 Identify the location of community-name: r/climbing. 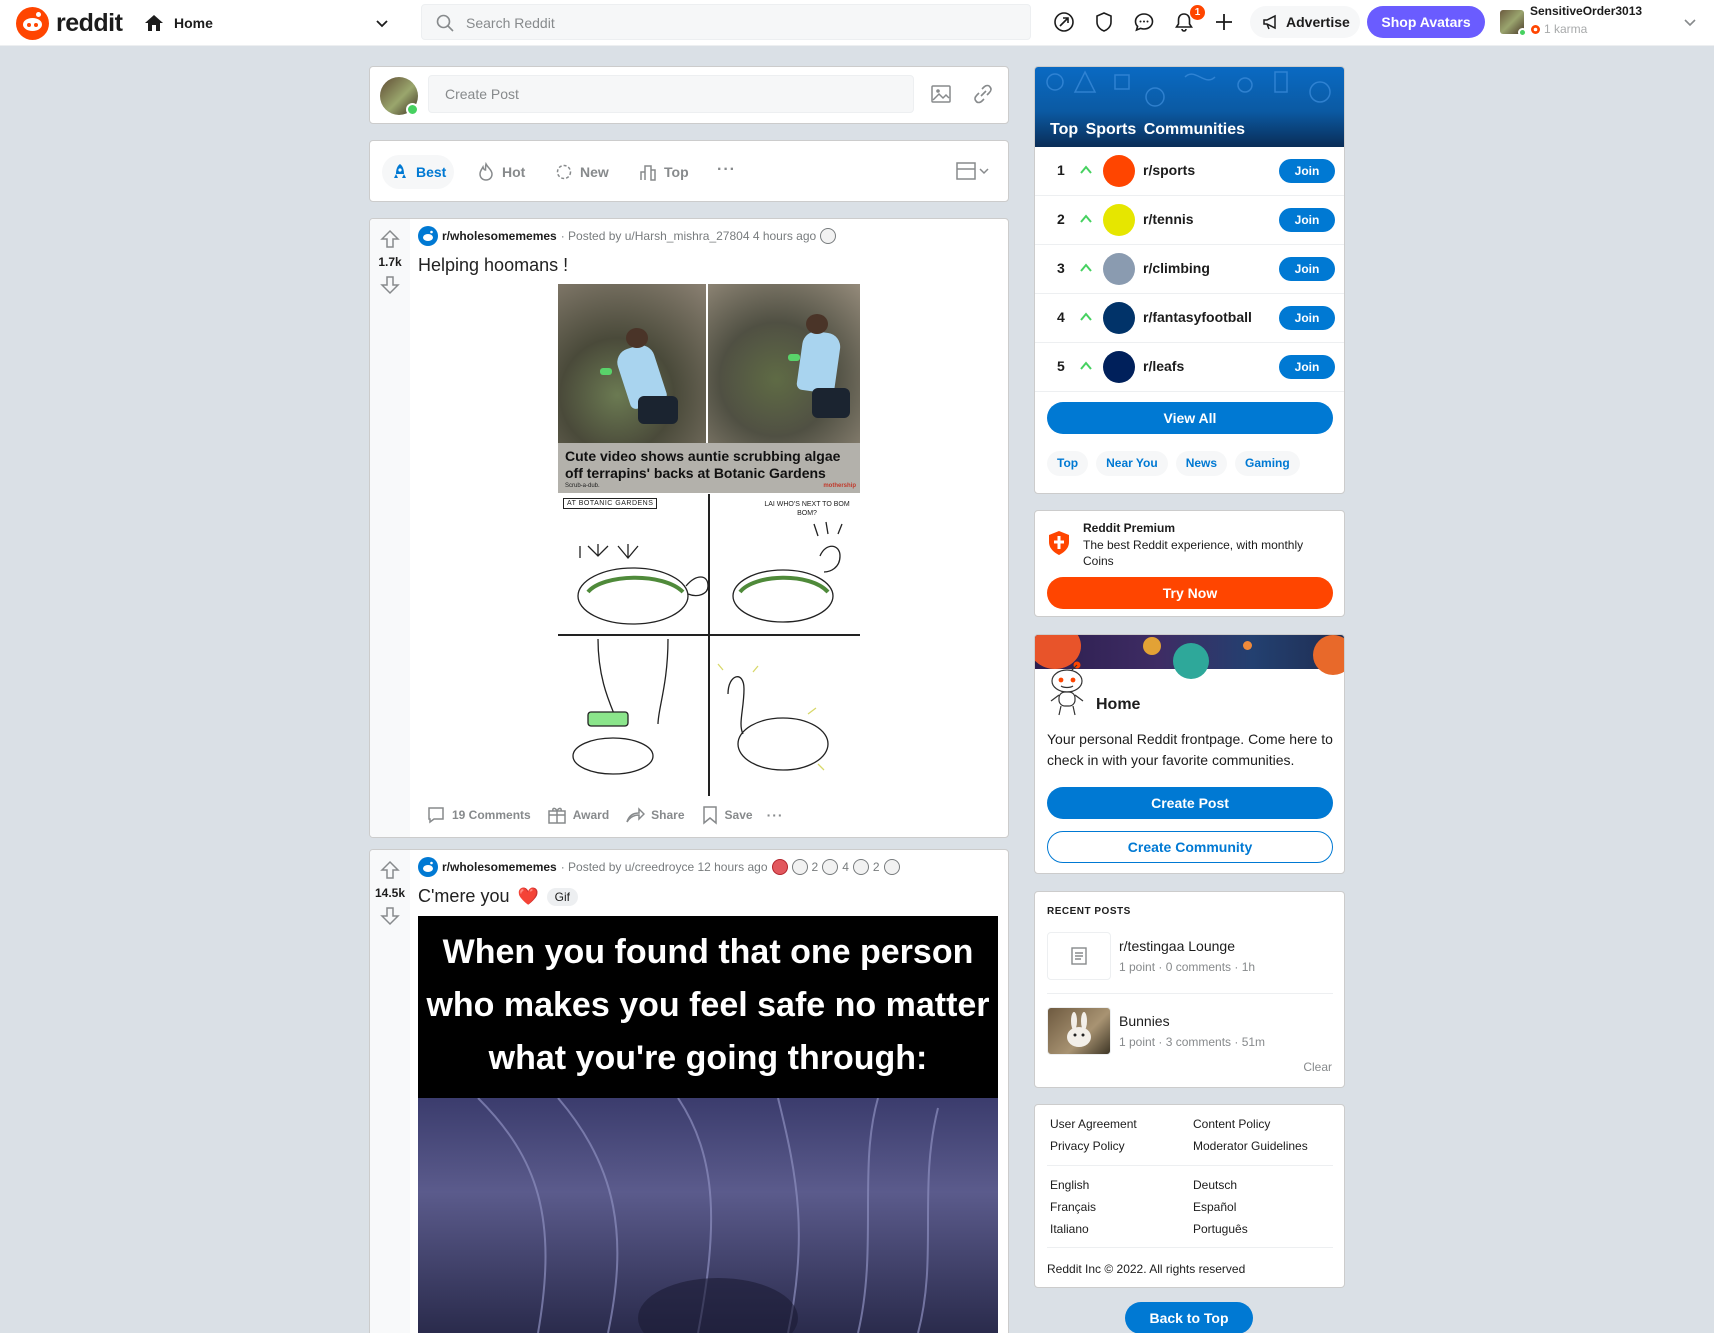
(1176, 268).